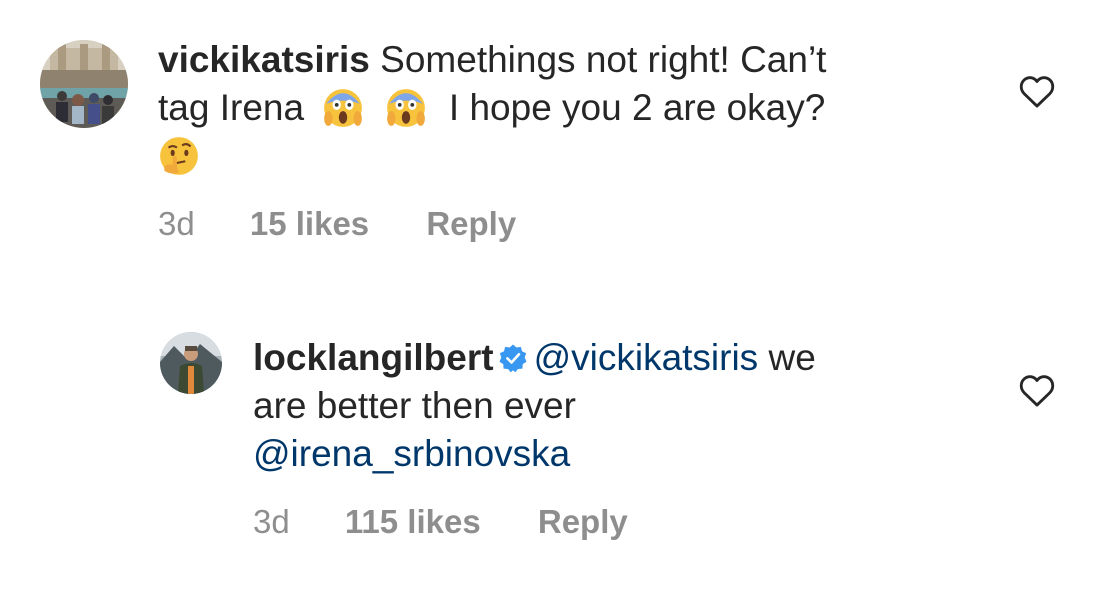 Image resolution: width=1100 pixels, height=599 pixels. What do you see at coordinates (414, 405) in the screenshot?
I see `comment-text: are better then ever` at bounding box center [414, 405].